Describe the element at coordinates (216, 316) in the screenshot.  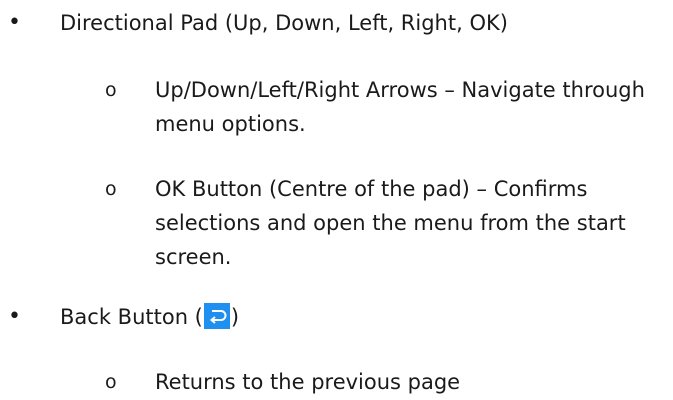
I see `back-return-icon` at that location.